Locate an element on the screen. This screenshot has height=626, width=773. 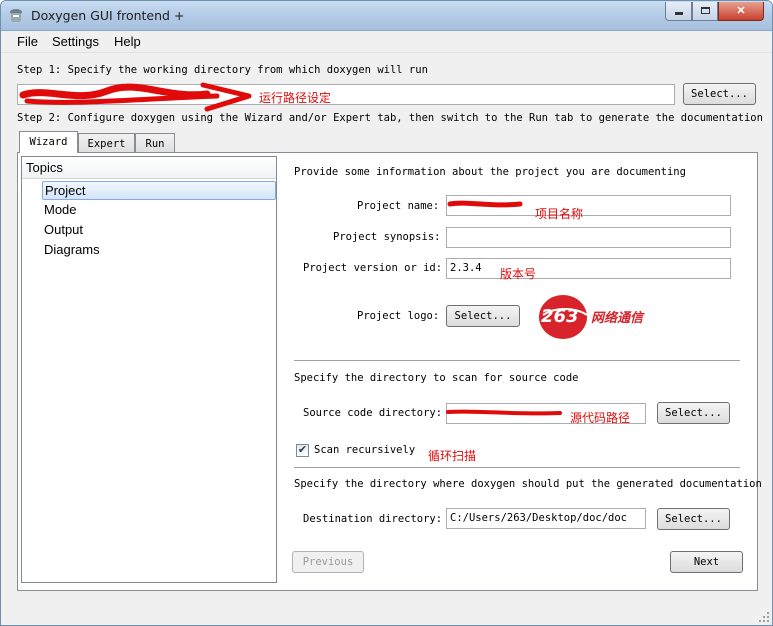
maximize-button is located at coordinates (705, 11).